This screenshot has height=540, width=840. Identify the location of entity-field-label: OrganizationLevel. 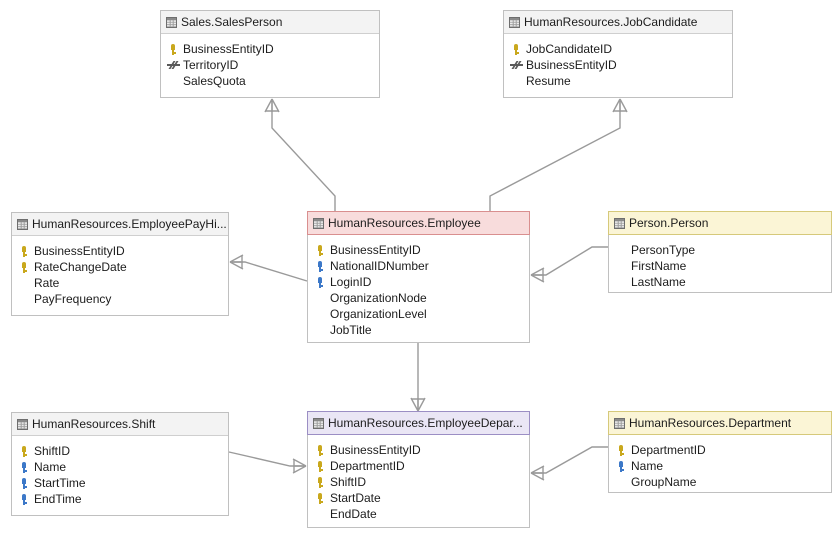
(378, 314).